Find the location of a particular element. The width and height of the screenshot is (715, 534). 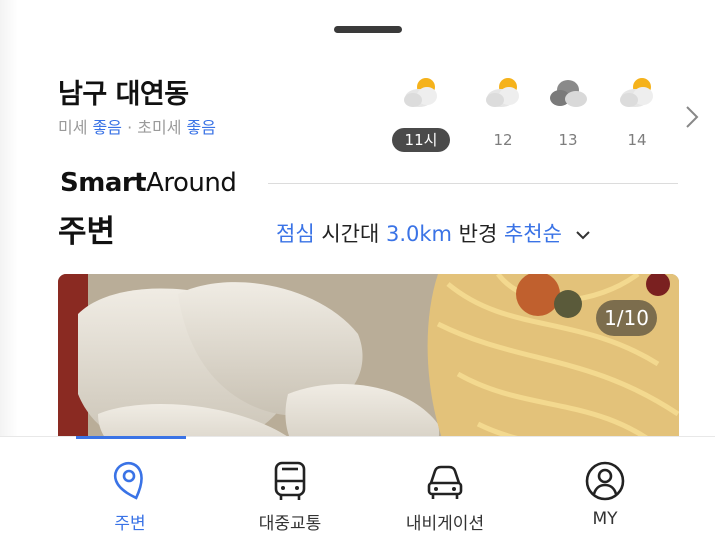

filter-sort: 추천순 is located at coordinates (532, 234).